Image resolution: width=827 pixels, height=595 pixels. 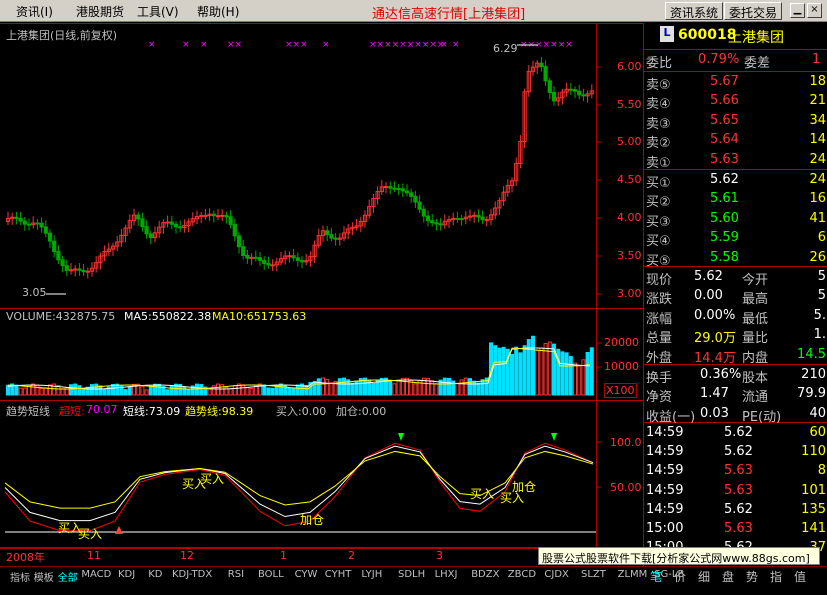 What do you see at coordinates (306, 574) in the screenshot?
I see `tab-cyw: CYW` at bounding box center [306, 574].